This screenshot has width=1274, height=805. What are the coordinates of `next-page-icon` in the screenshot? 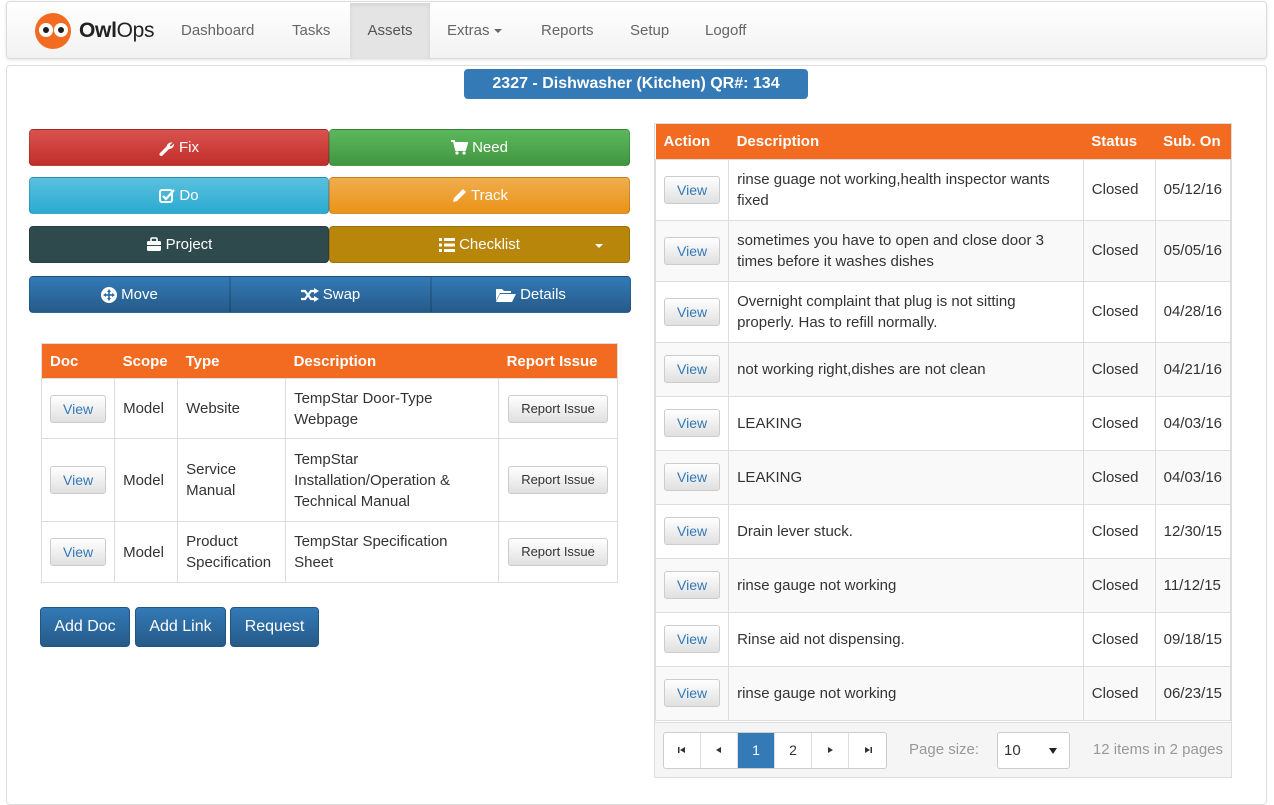 It's located at (830, 750).